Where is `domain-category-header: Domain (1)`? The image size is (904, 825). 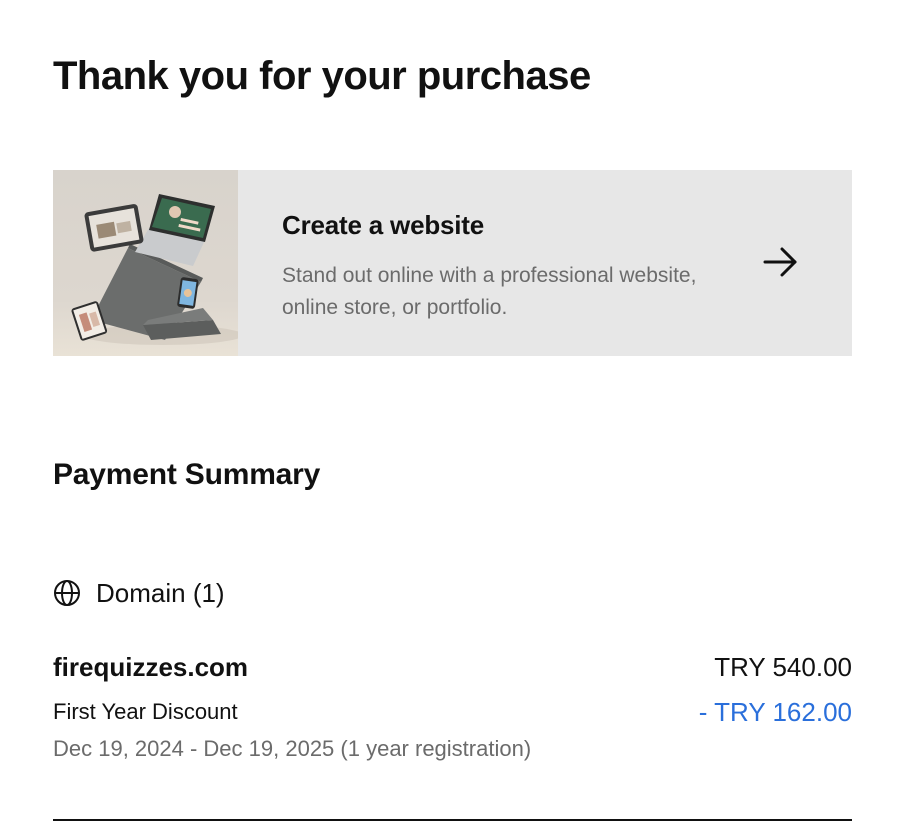 domain-category-header: Domain (1) is located at coordinates (139, 593).